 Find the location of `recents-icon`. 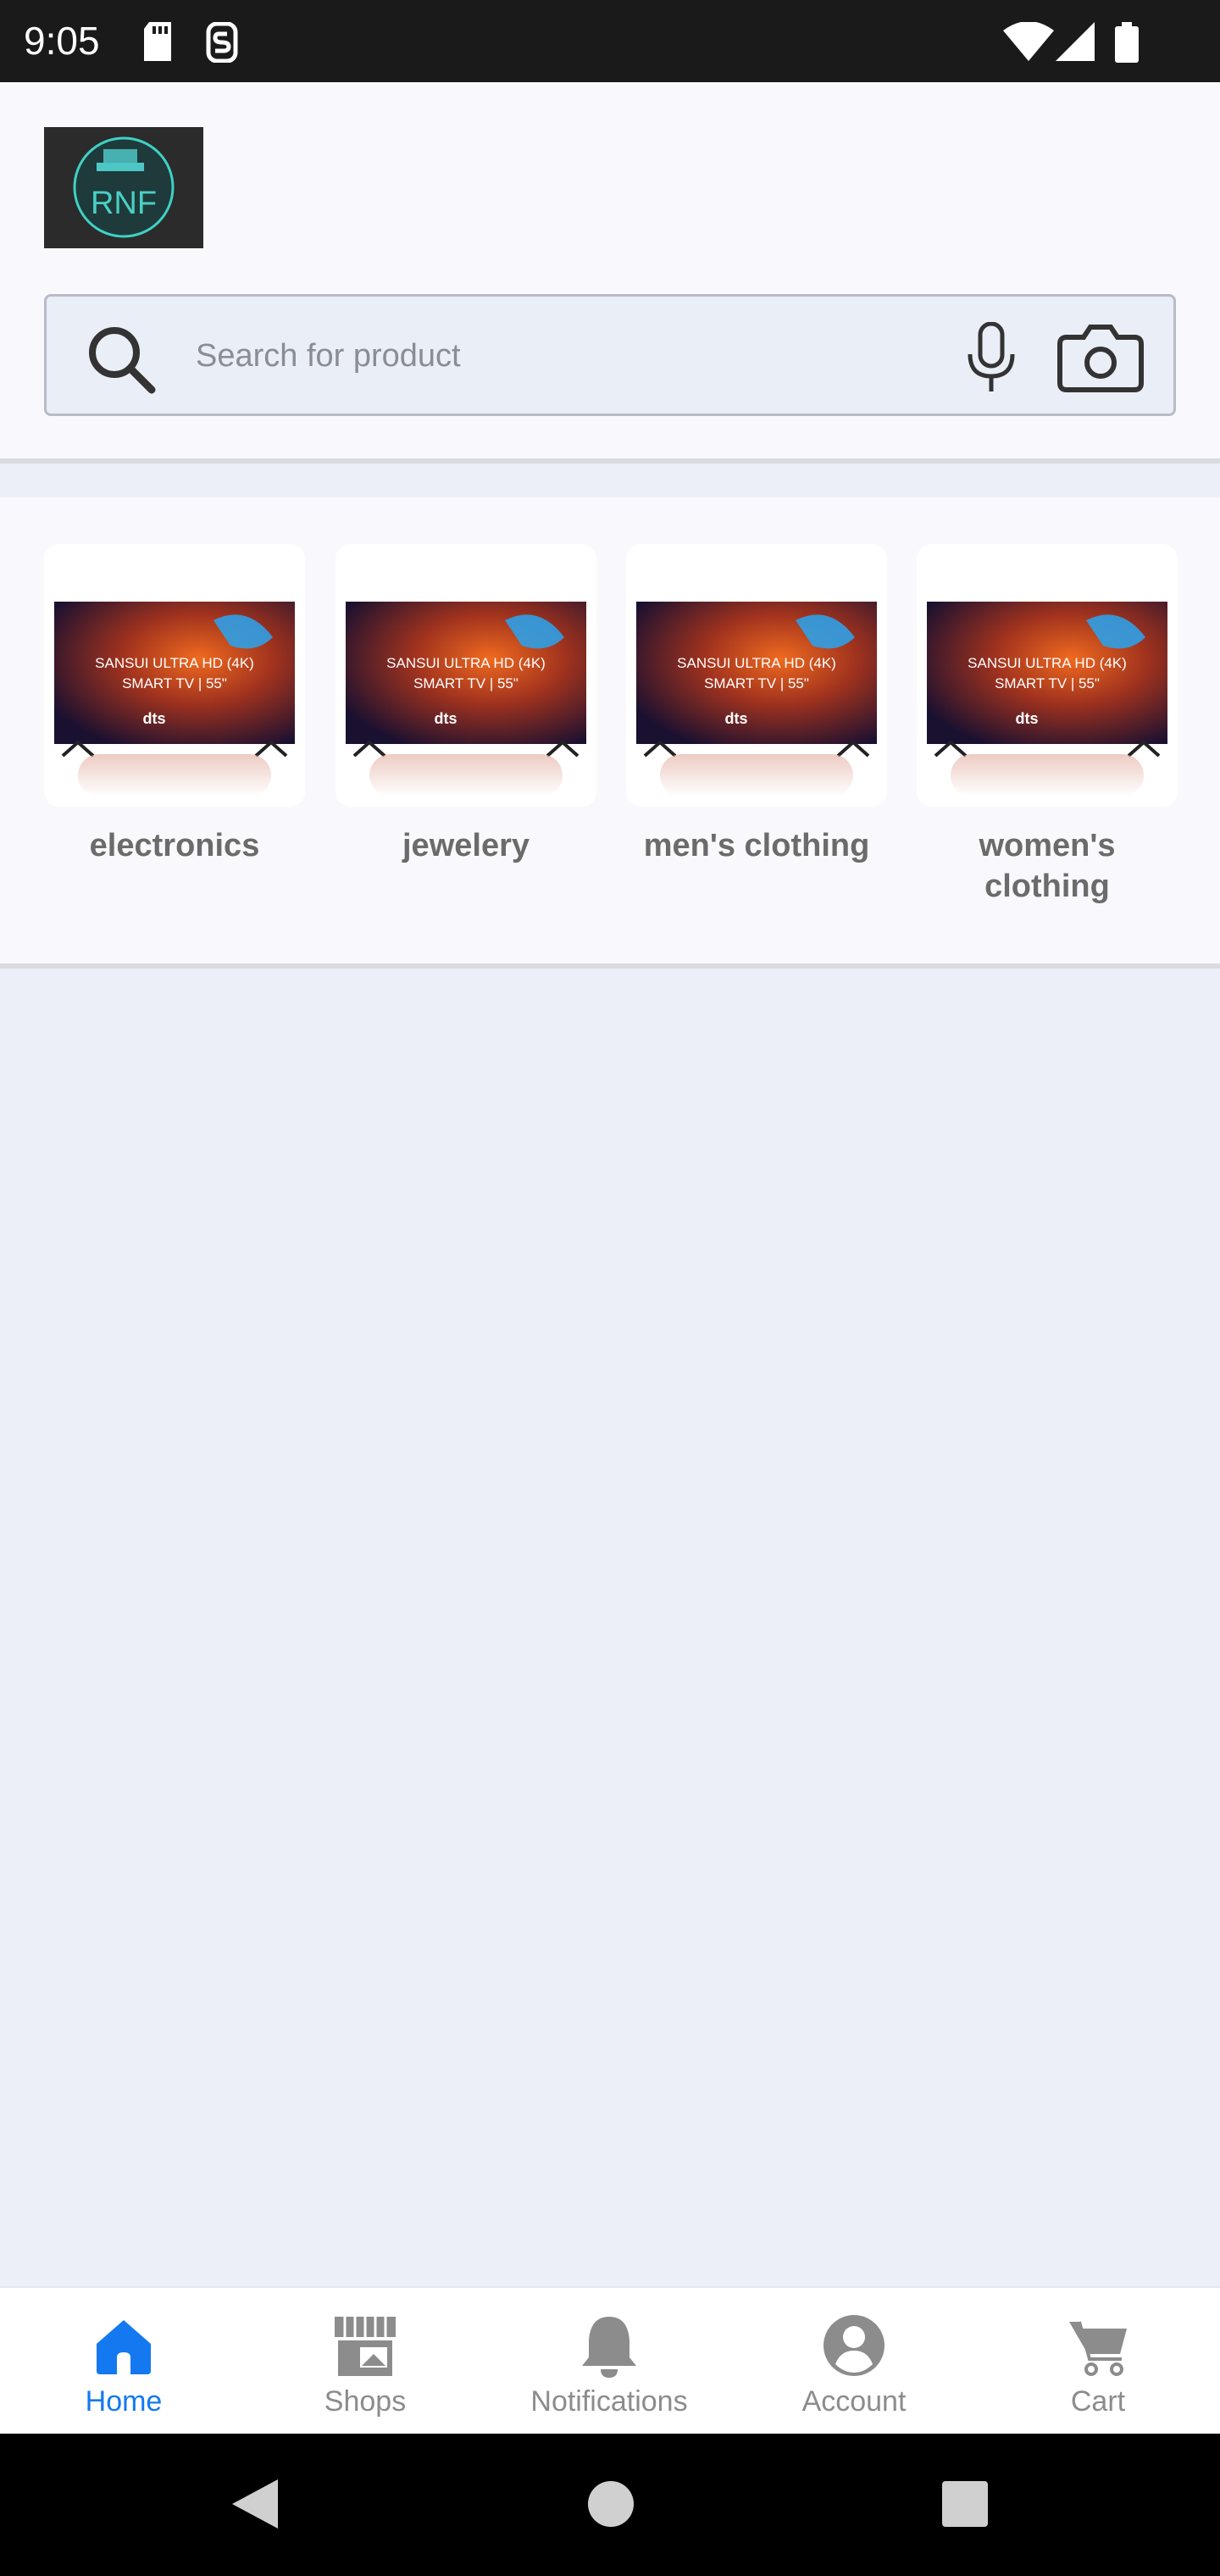

recents-icon is located at coordinates (965, 2504).